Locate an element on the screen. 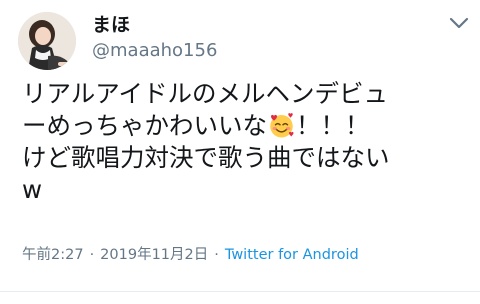 The height and width of the screenshot is (304, 480). avatar is located at coordinates (47, 41).